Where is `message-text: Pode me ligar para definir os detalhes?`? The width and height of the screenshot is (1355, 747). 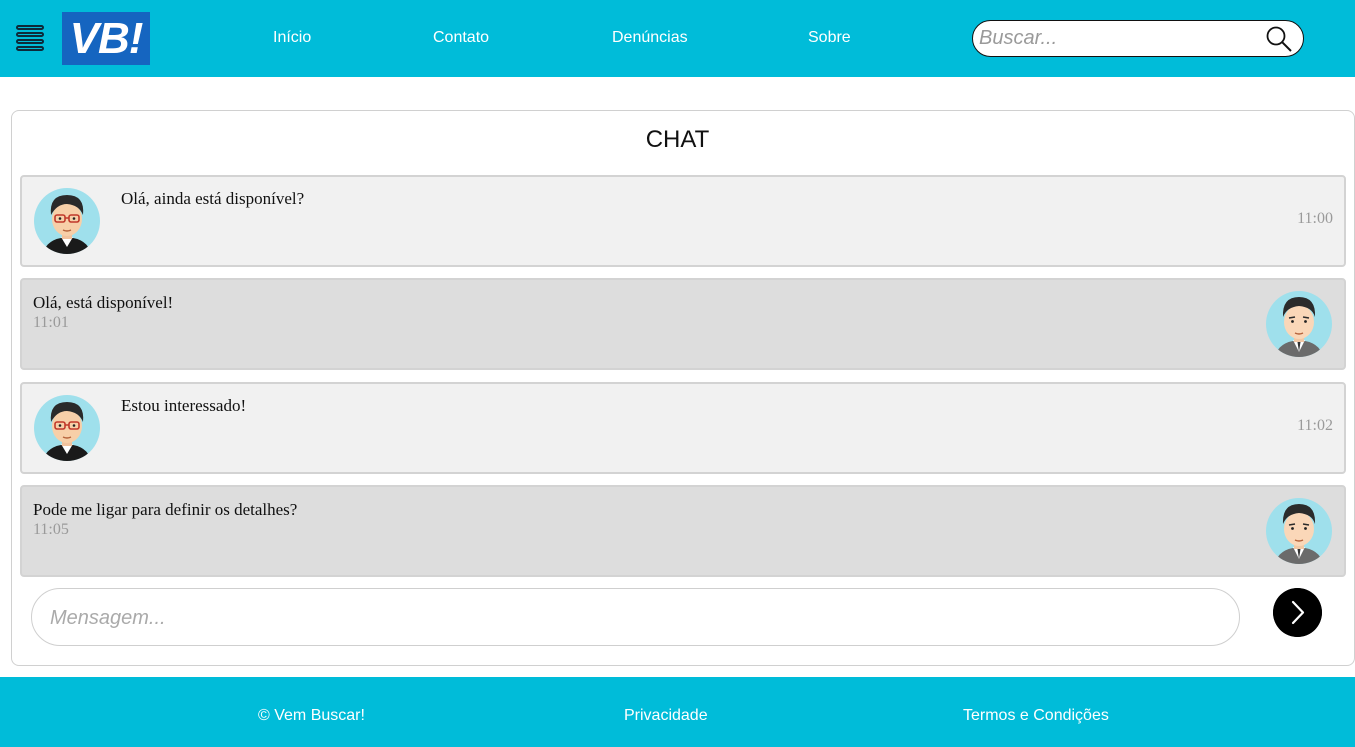 message-text: Pode me ligar para definir os detalhes? is located at coordinates (165, 509).